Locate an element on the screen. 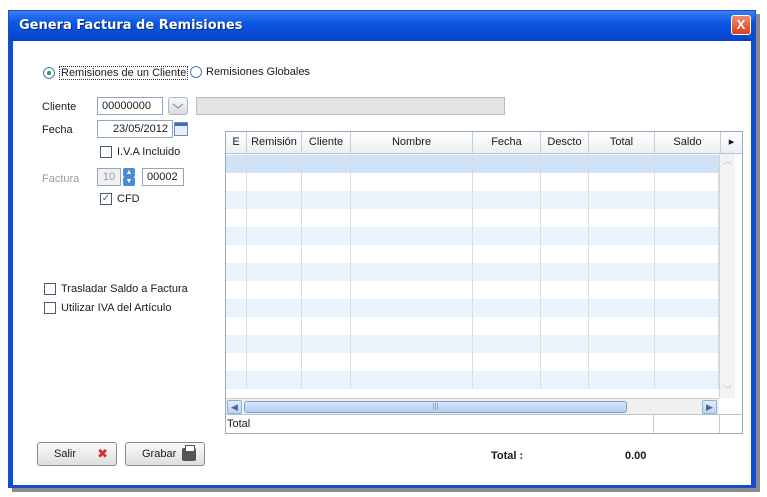 Image resolution: width=767 pixels, height=497 pixels. spin-down-icon: ▼ is located at coordinates (129, 181).